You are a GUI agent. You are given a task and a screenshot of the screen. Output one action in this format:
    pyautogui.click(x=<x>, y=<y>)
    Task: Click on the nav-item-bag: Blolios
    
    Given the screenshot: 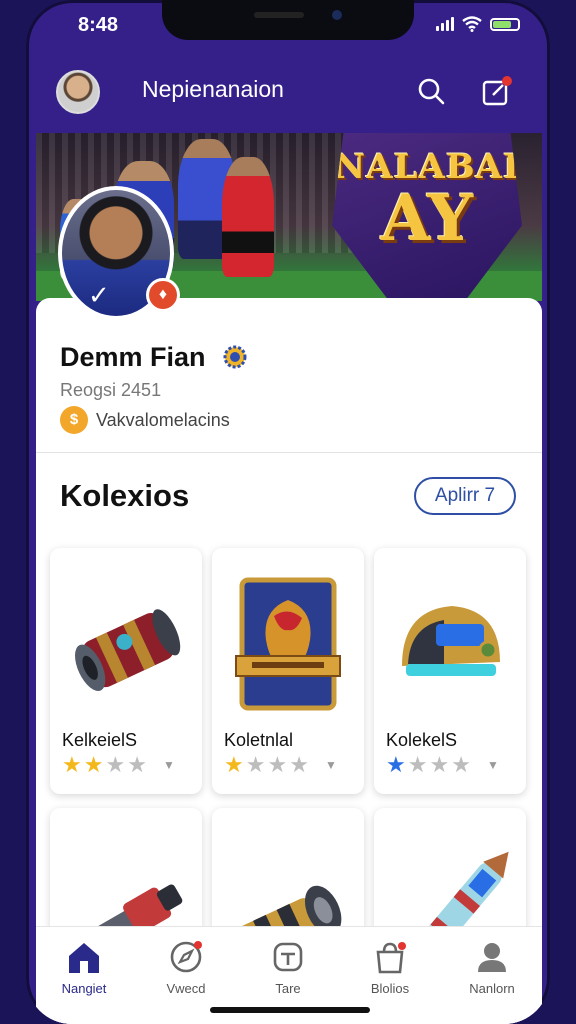 What is the action you would take?
    pyautogui.click(x=390, y=966)
    